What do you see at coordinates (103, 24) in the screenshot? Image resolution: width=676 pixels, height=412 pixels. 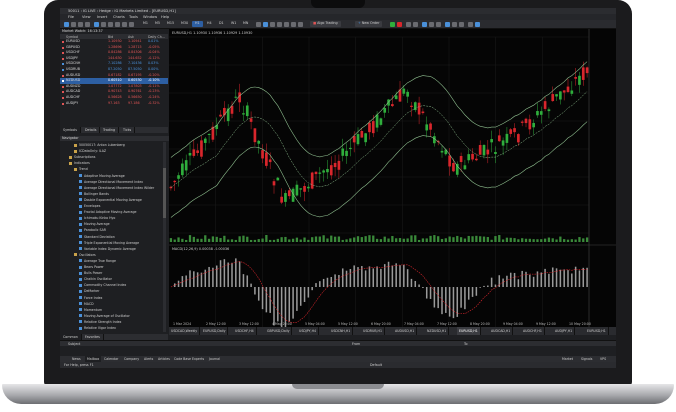 I see `line-tool-icon` at bounding box center [103, 24].